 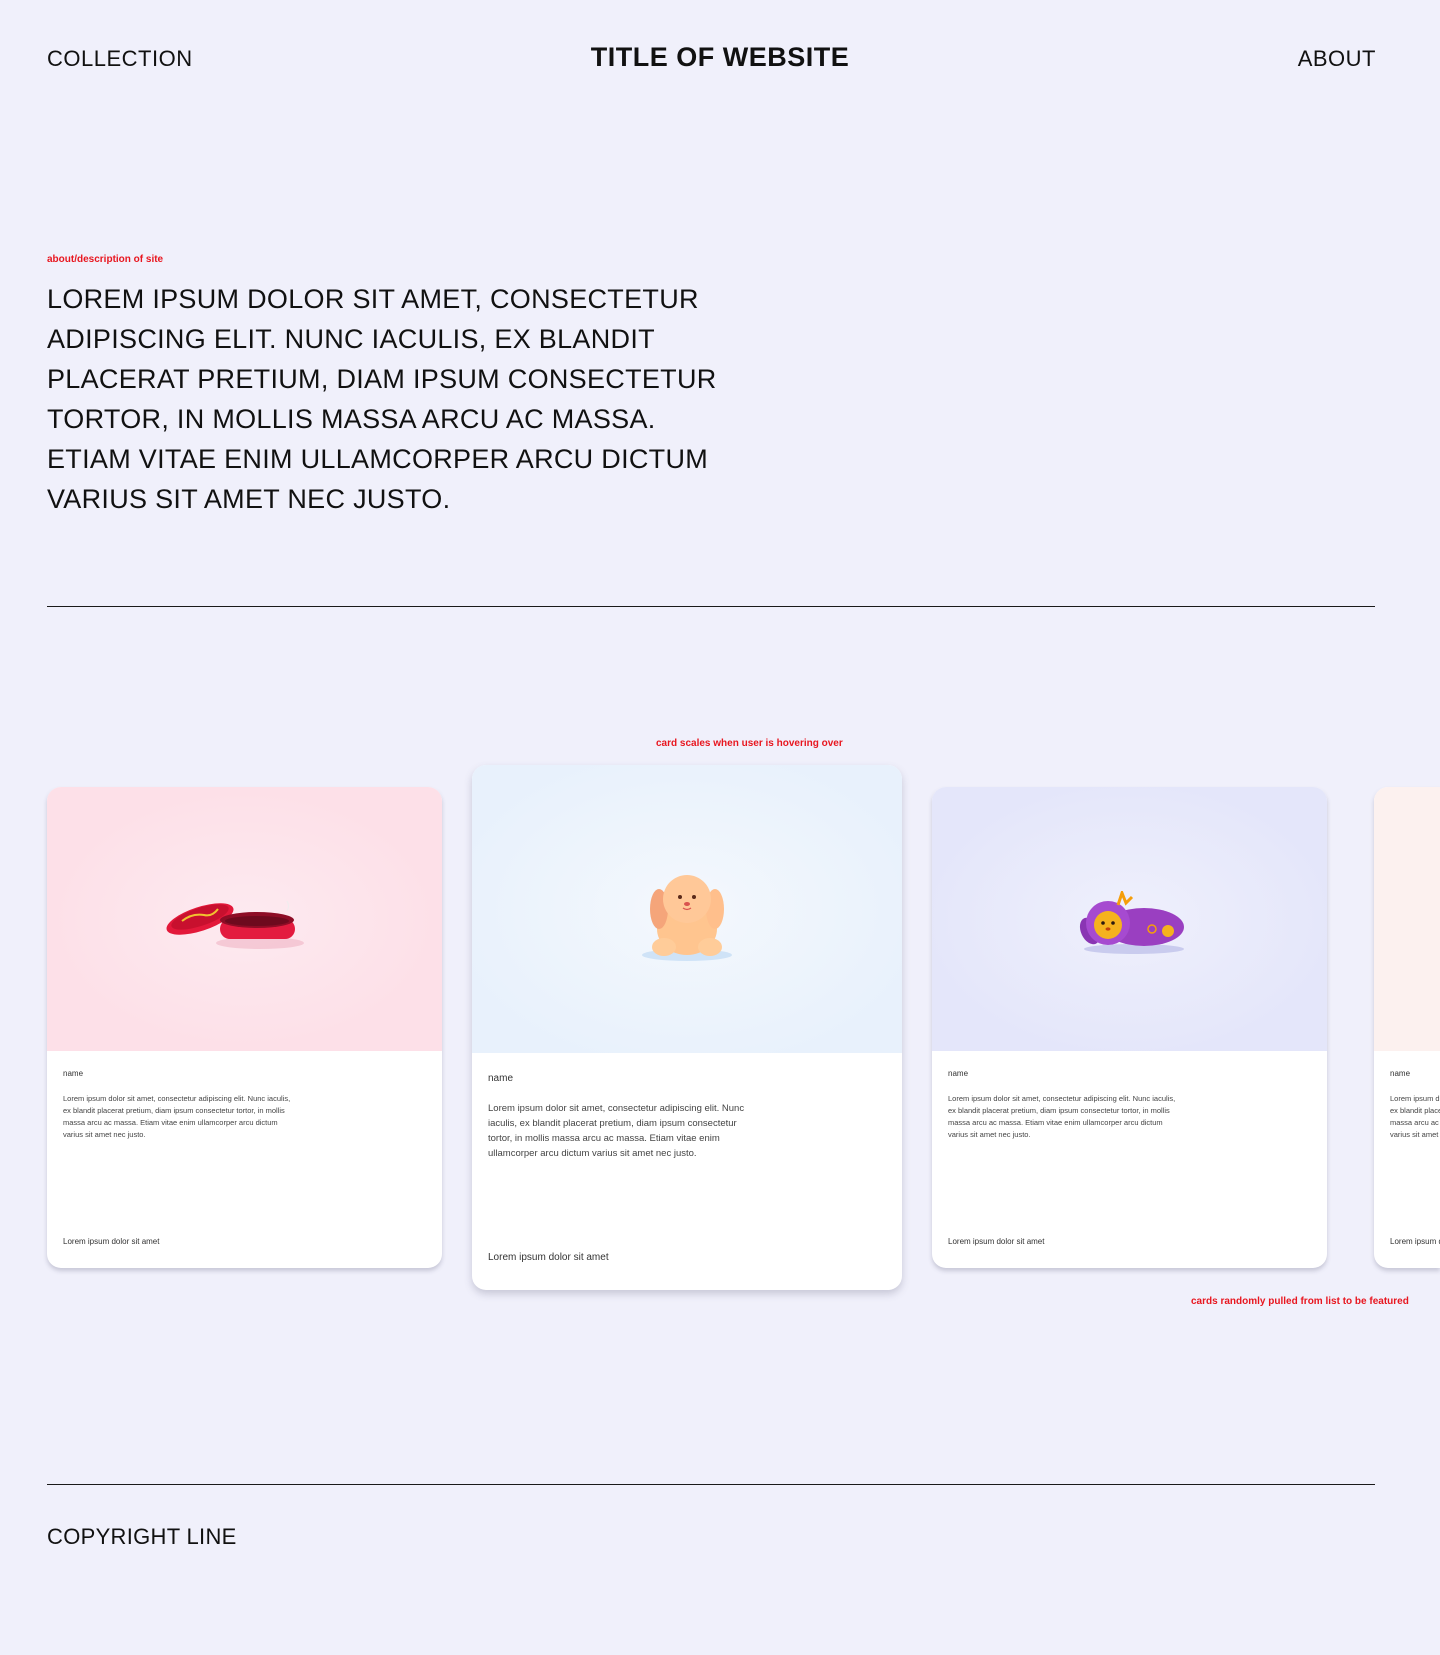 I want to click on annotation-hover: card scales when user is hovering over, so click(x=749, y=743).